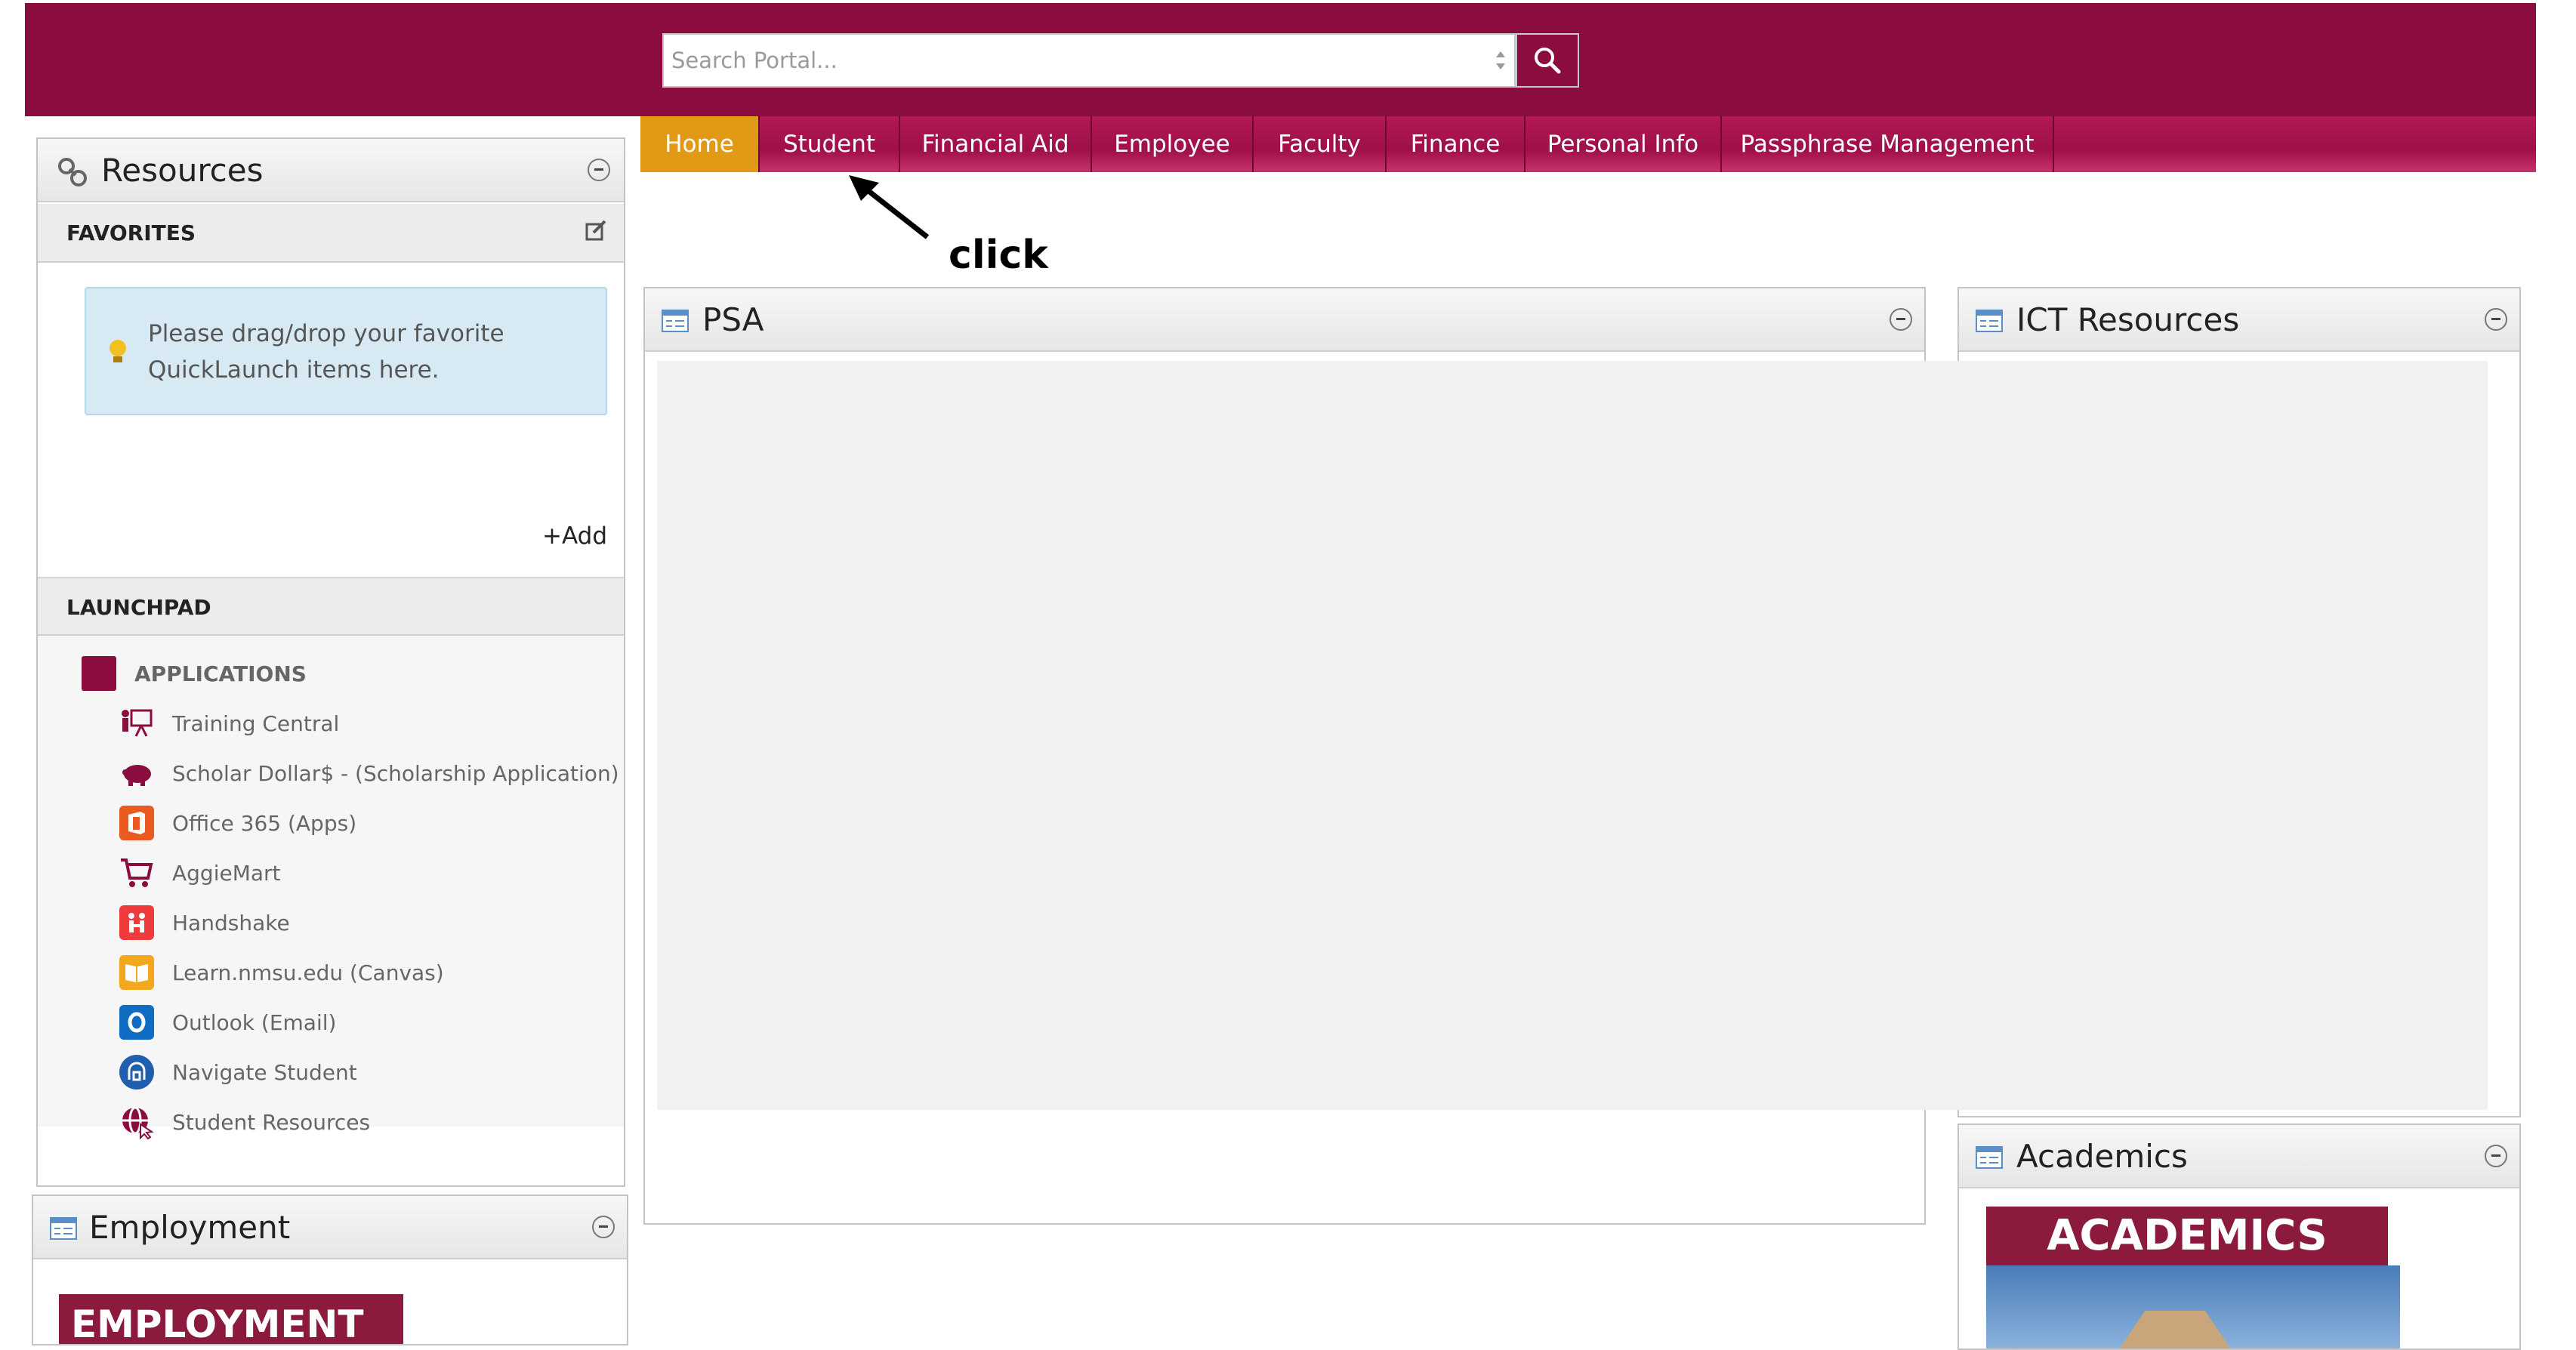  What do you see at coordinates (190, 1227) in the screenshot?
I see `employment-title: Employment` at bounding box center [190, 1227].